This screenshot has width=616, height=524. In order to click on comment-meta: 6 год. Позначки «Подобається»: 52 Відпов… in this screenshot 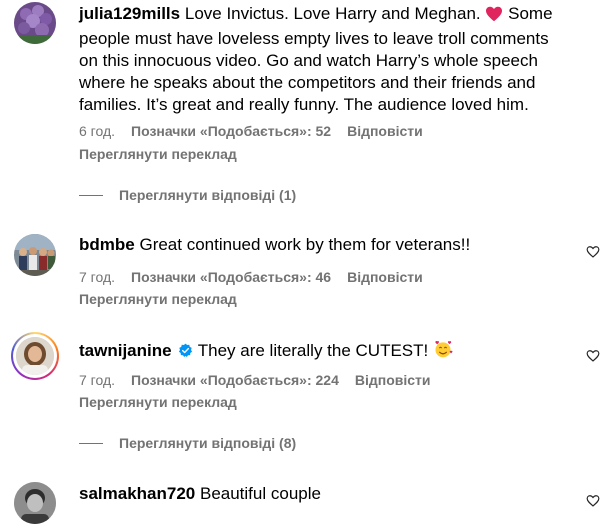, I will do `click(251, 131)`.